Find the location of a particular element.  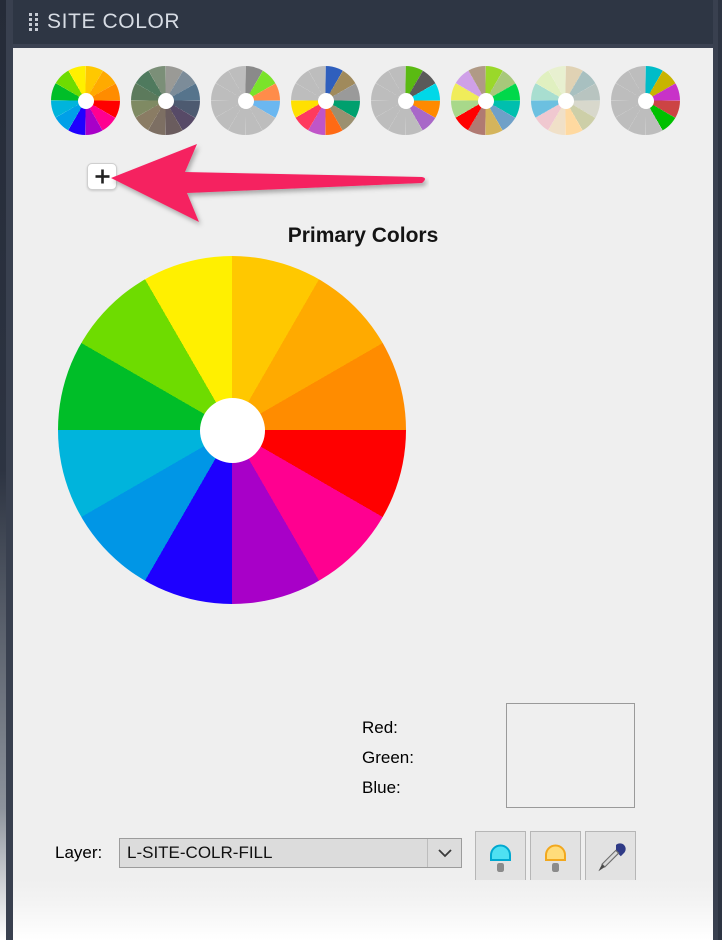

palette-thumbnail-mixed-brights is located at coordinates (325, 100).